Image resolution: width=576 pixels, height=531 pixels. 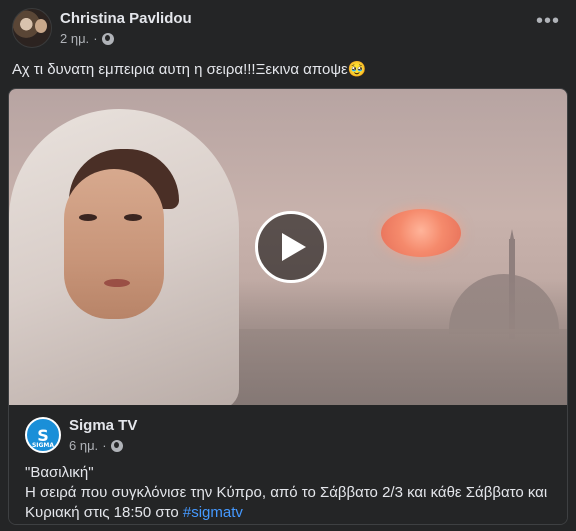 I want to click on shared-post-meta: 6 ημ. ·, so click(x=96, y=445).